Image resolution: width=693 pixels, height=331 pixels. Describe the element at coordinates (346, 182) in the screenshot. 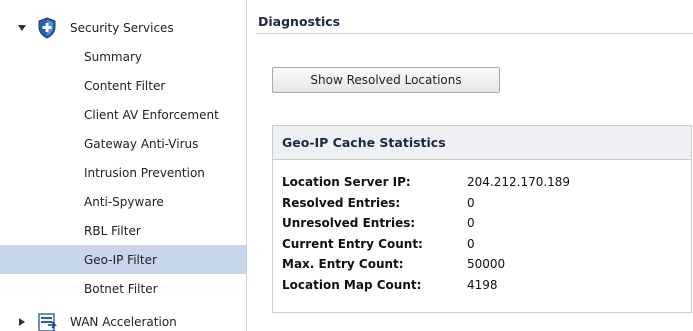

I see `stat-label: Location Server IP:` at that location.